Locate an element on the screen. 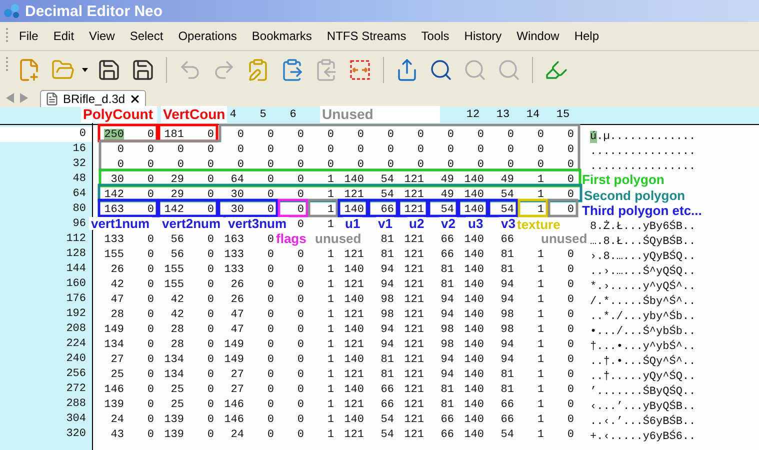 This screenshot has width=759, height=450. left-arrow-icon is located at coordinates (10, 98).